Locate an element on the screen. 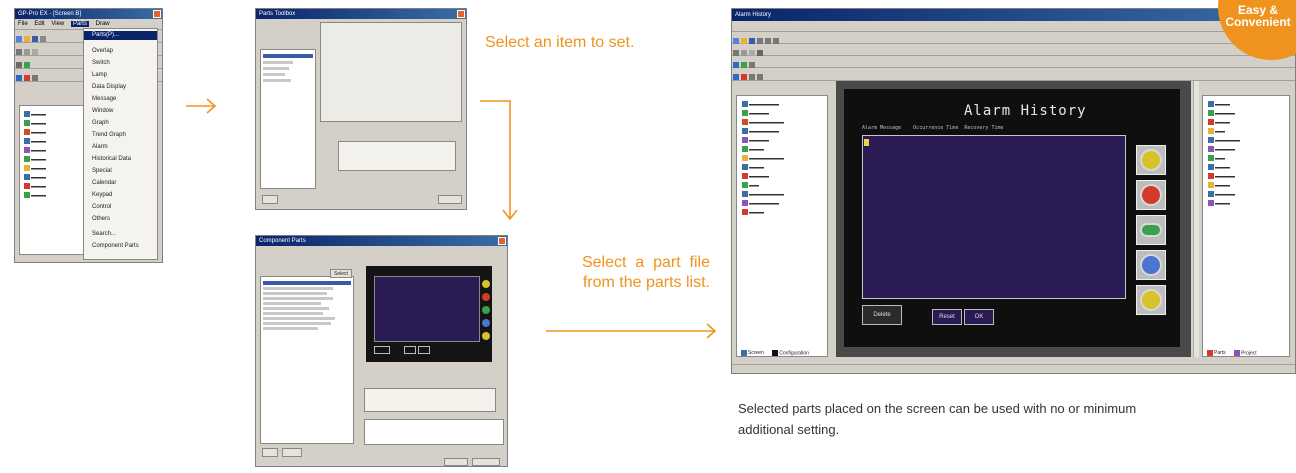 This screenshot has height=473, width=1296. text-icon is located at coordinates (760, 52).